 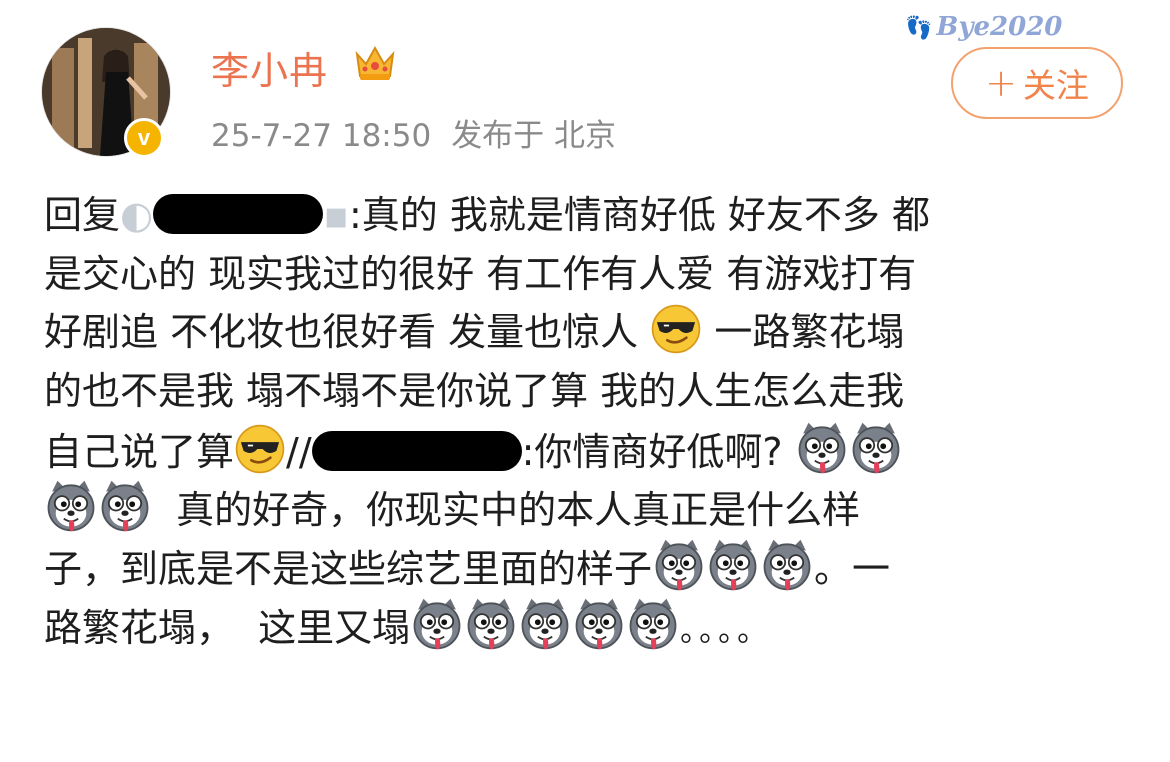 What do you see at coordinates (269, 67) in the screenshot?
I see `username: 李小冉` at bounding box center [269, 67].